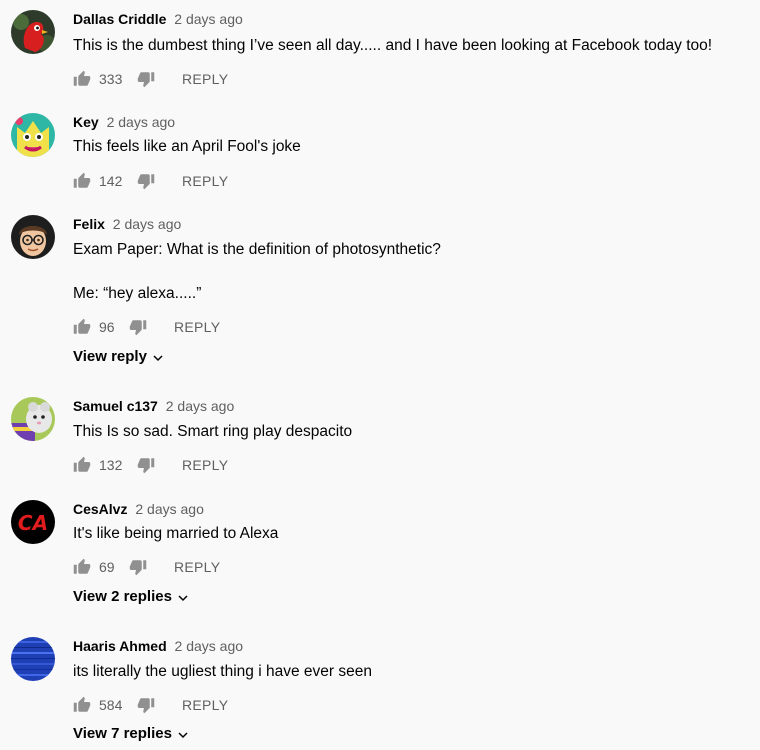  Describe the element at coordinates (33, 135) in the screenshot. I see `cartoon-cat-avatar` at that location.